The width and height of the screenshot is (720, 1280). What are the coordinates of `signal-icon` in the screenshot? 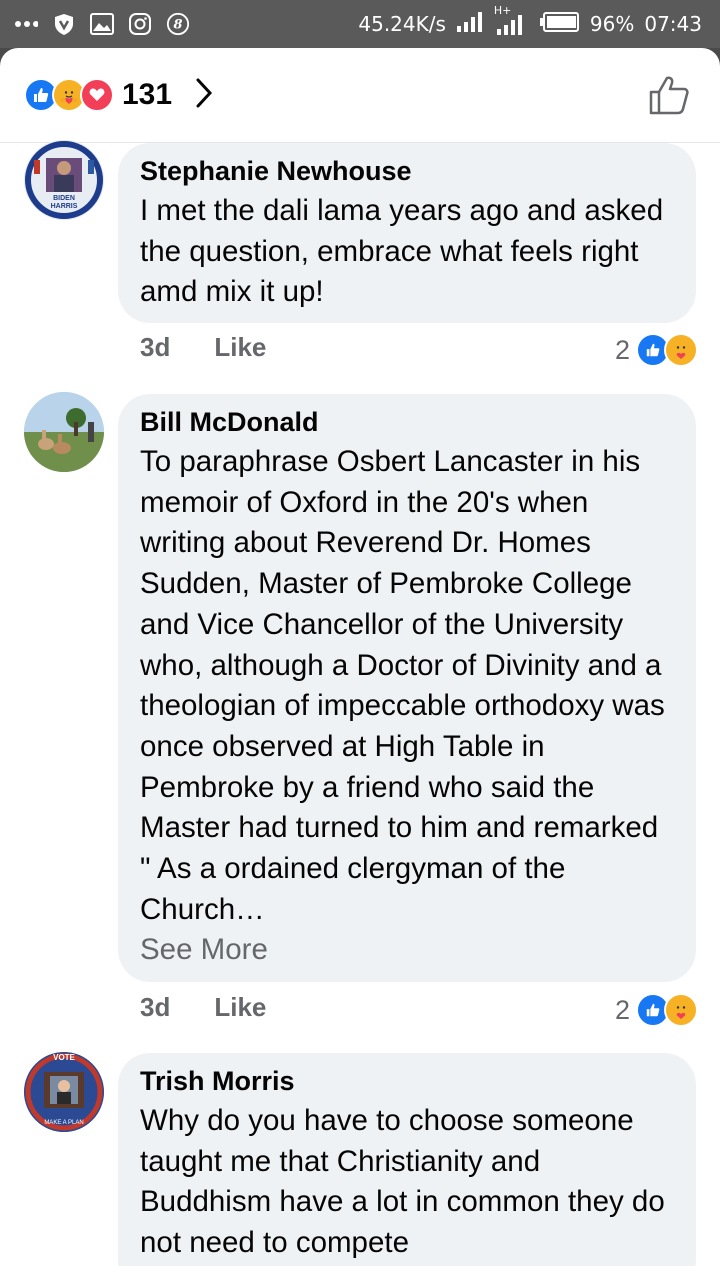 It's located at (471, 24).